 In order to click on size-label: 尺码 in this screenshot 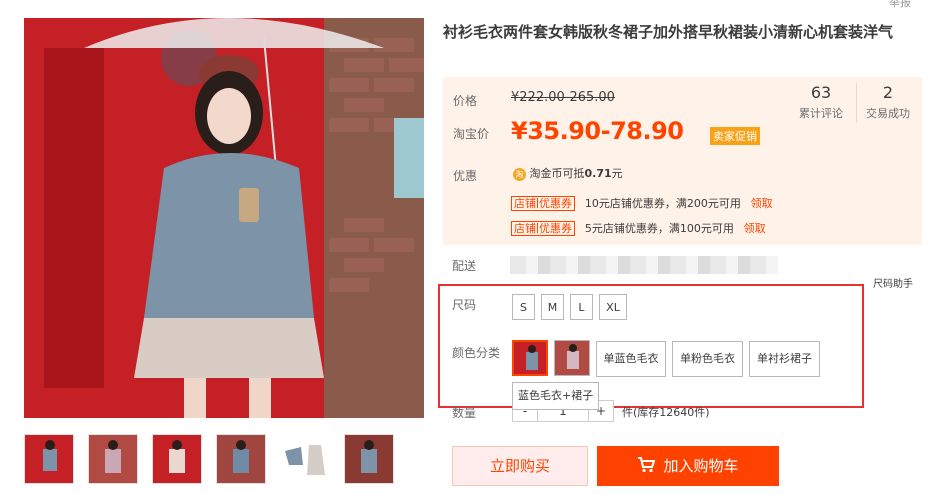, I will do `click(464, 305)`.